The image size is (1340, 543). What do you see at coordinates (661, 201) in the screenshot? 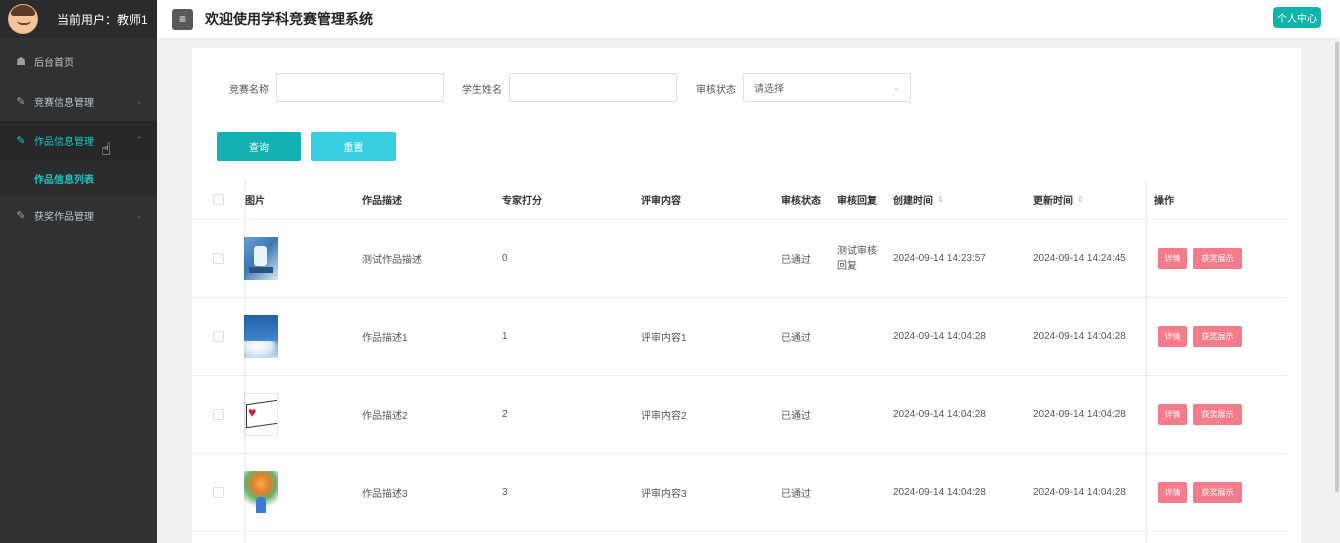
I see `col-review-content: 评审内容` at bounding box center [661, 201].